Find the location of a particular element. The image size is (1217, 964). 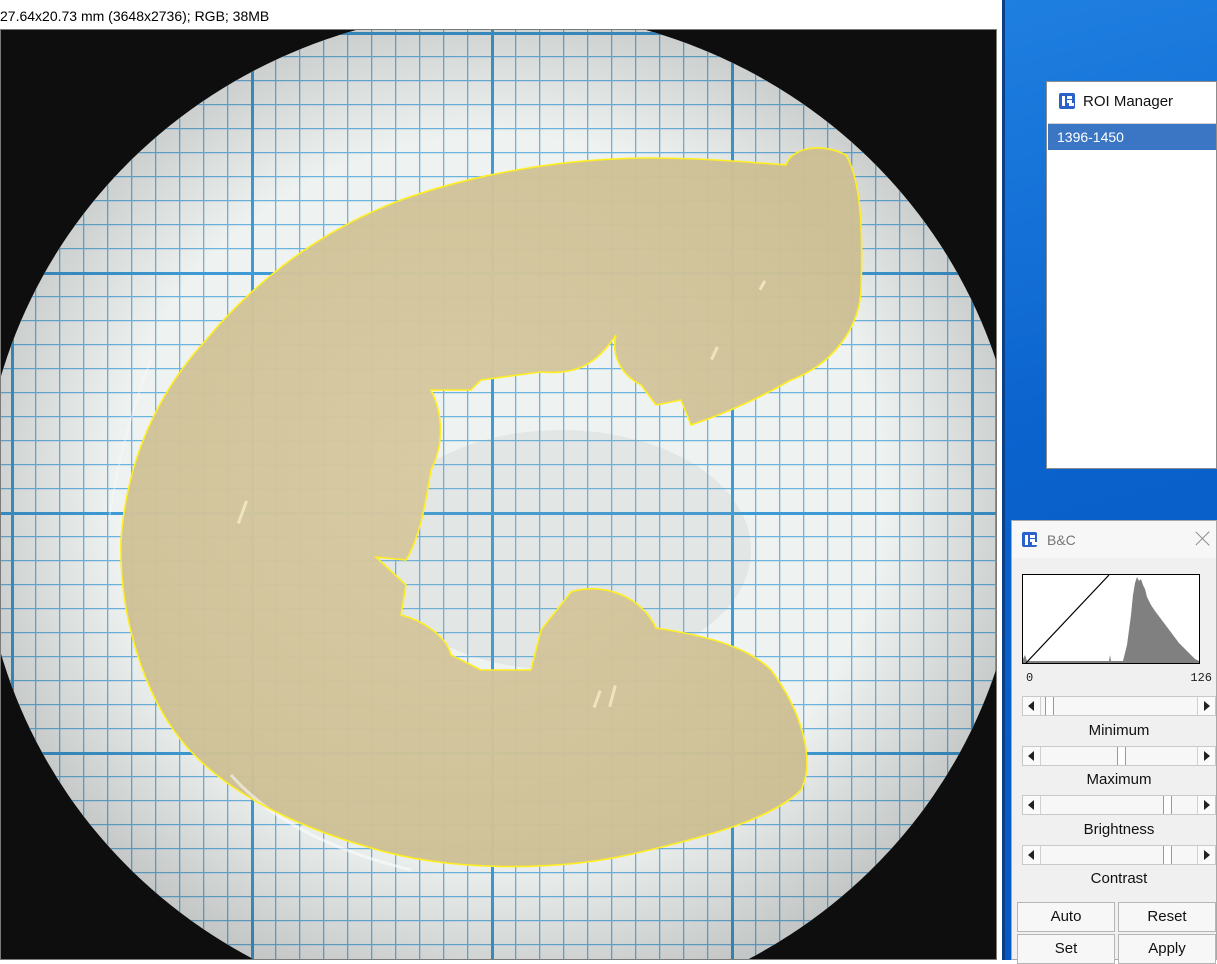

close-icon is located at coordinates (1203, 538).